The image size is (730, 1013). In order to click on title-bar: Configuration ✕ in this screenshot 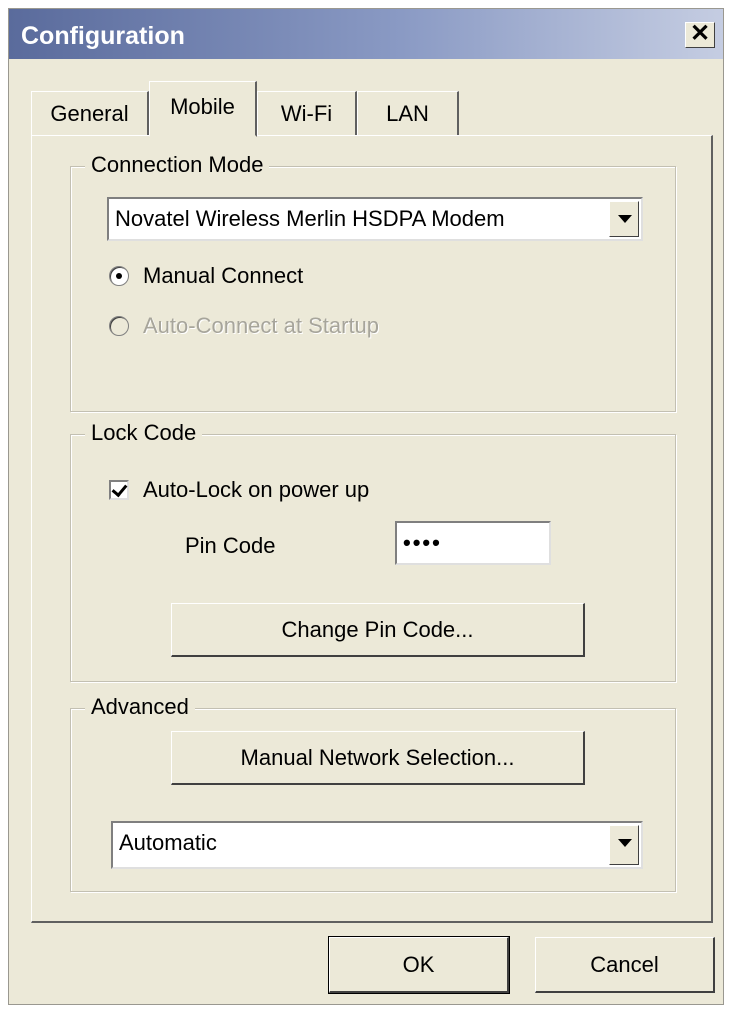, I will do `click(366, 34)`.